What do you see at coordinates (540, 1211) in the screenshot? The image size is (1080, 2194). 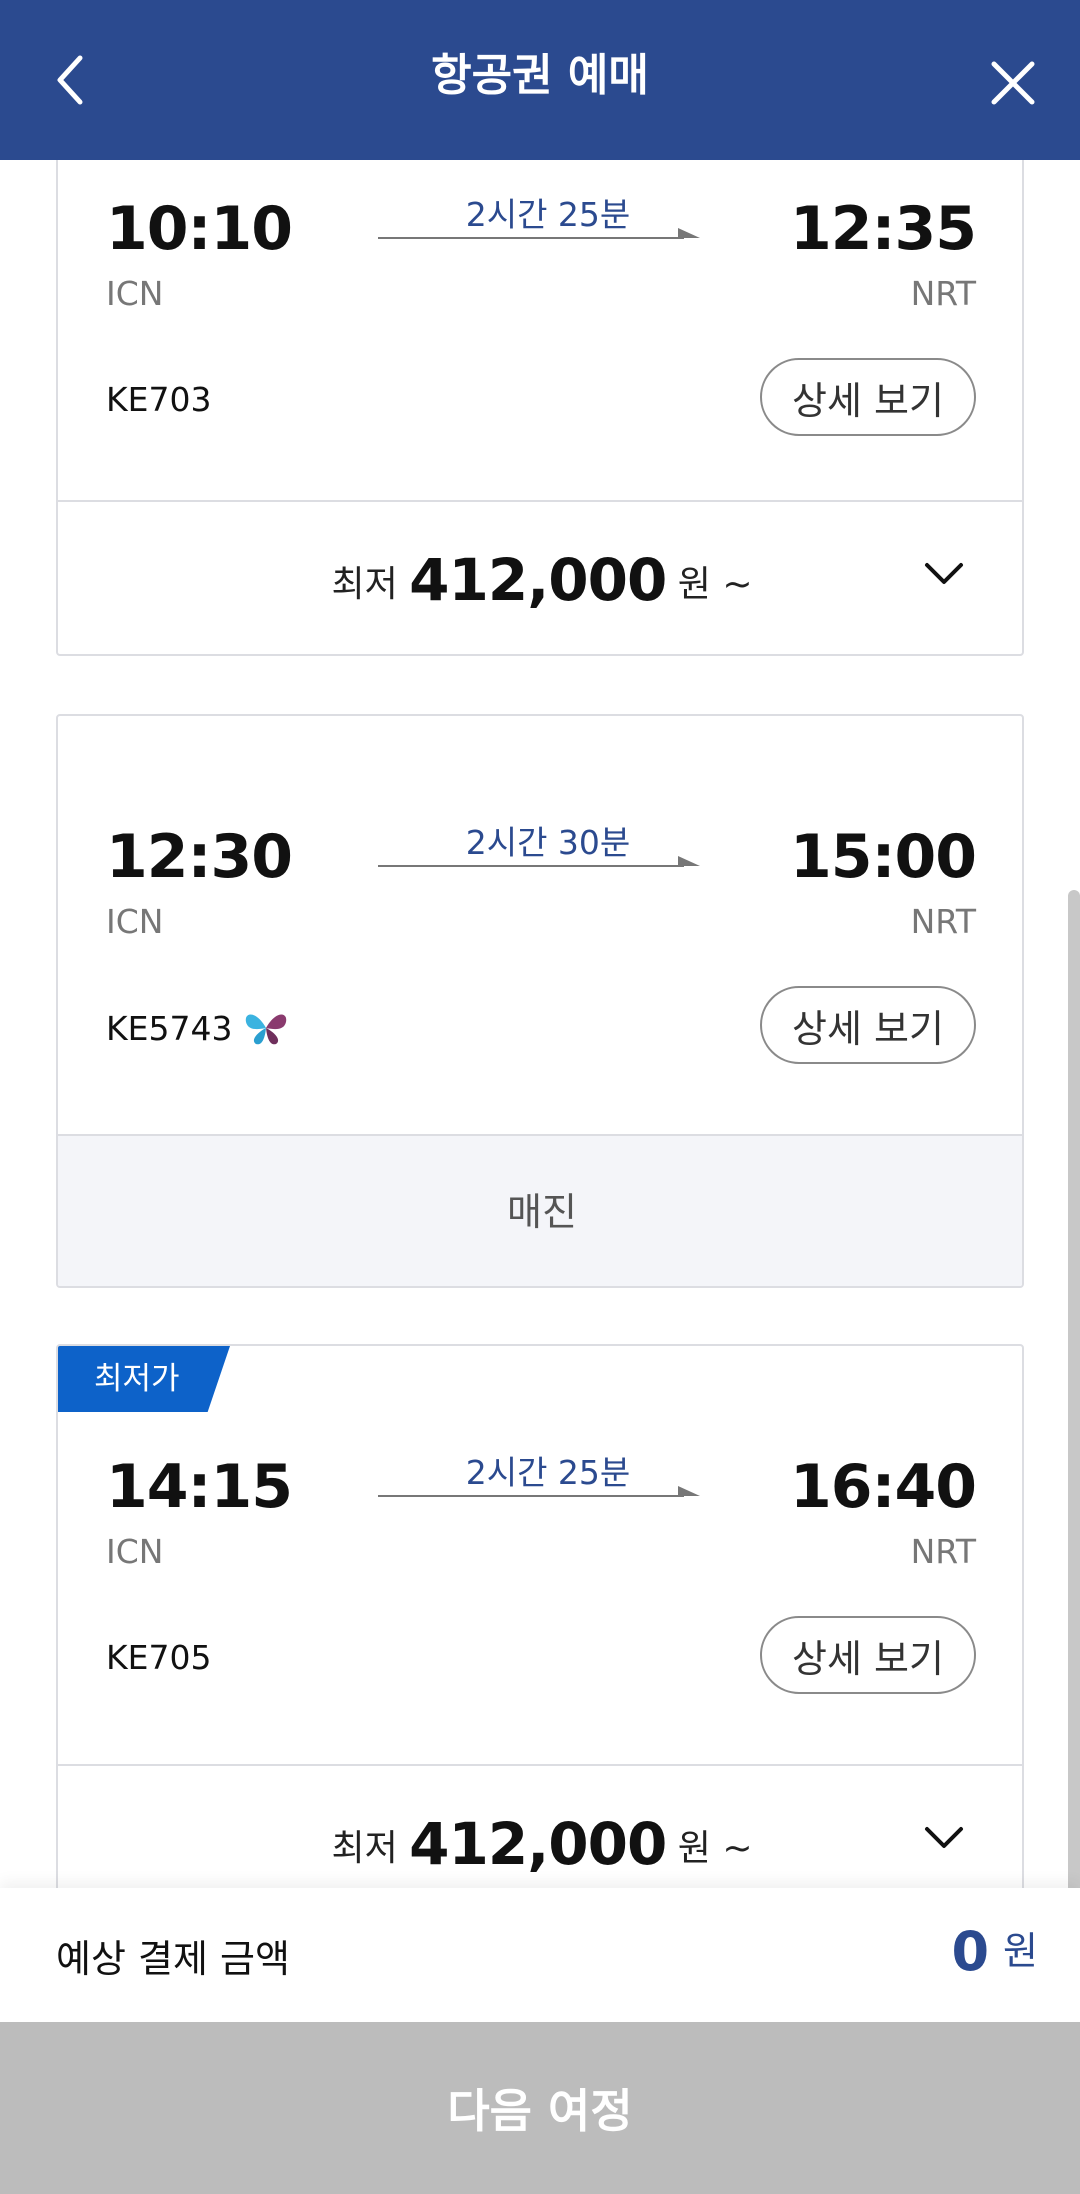 I see `sold-out-status: 매진` at bounding box center [540, 1211].